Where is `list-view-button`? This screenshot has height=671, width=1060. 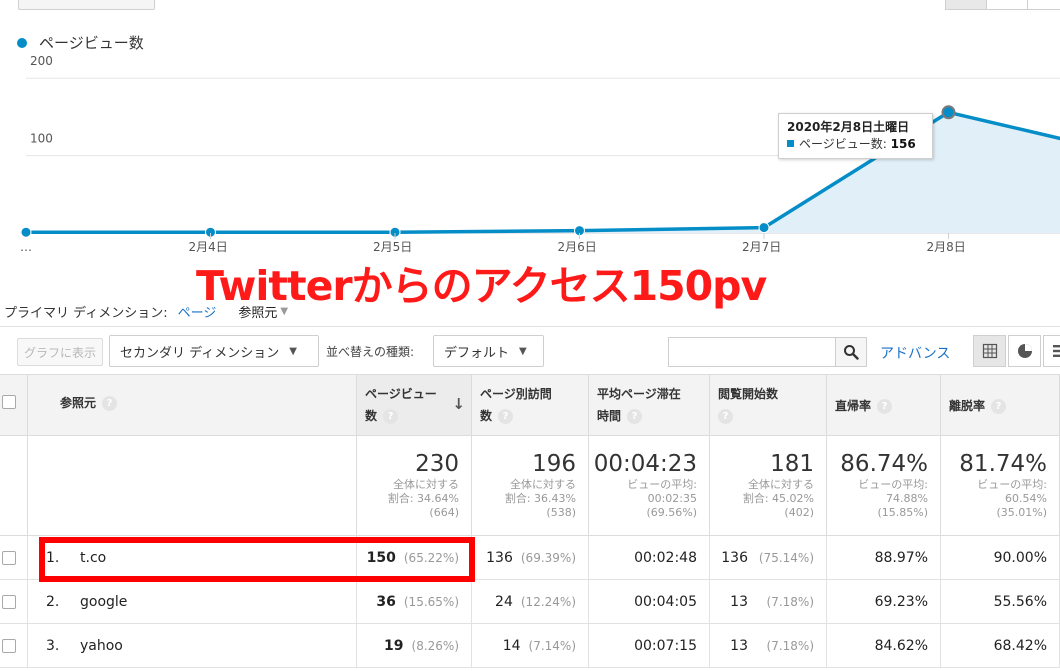 list-view-button is located at coordinates (1051, 351).